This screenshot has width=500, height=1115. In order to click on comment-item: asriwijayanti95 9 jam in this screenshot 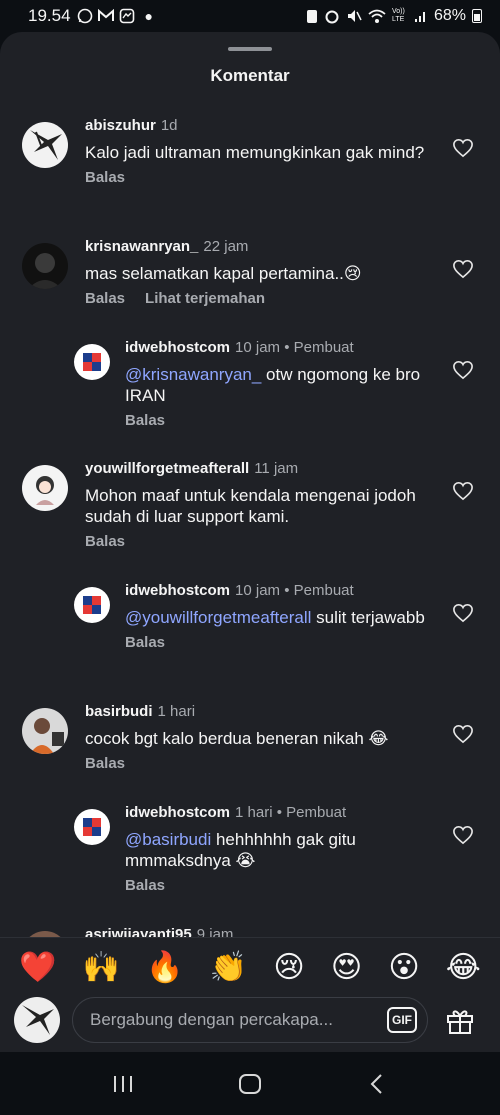, I will do `click(250, 931)`.